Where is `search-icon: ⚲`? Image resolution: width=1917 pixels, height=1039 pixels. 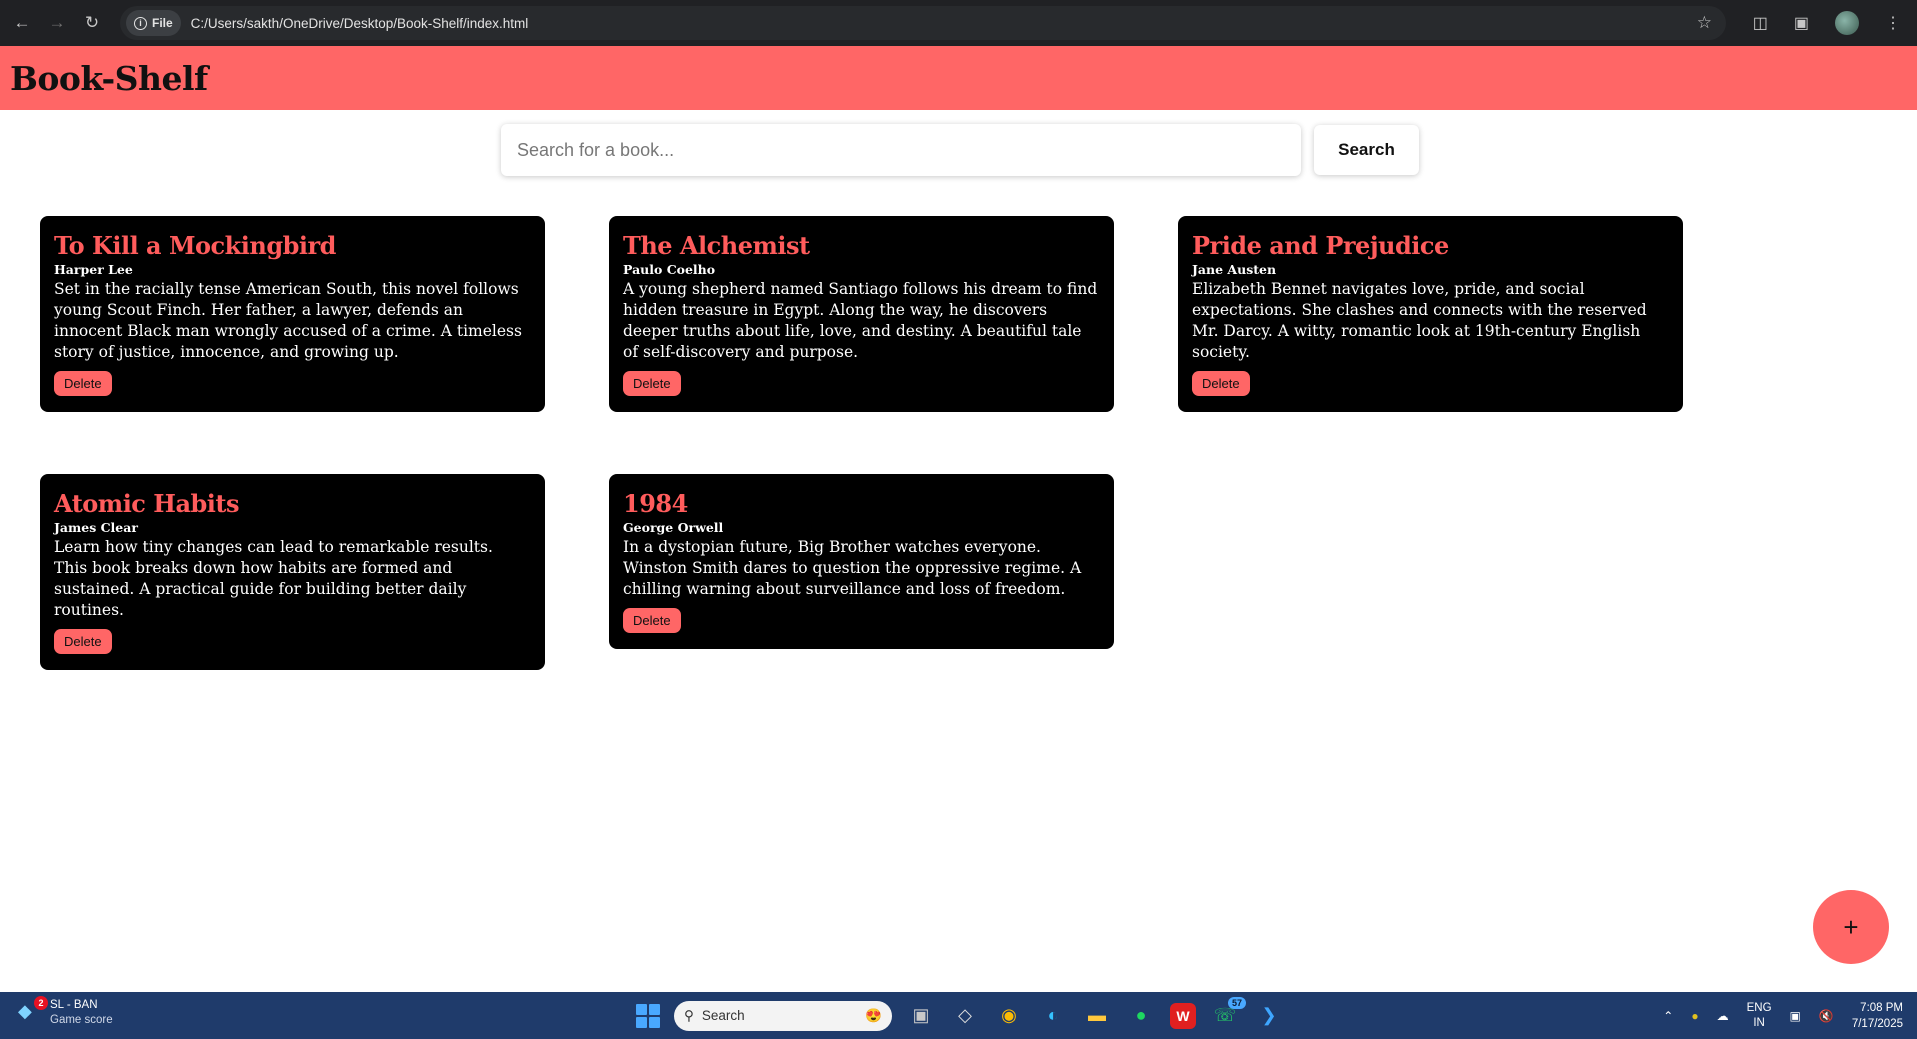
search-icon: ⚲ is located at coordinates (689, 1015).